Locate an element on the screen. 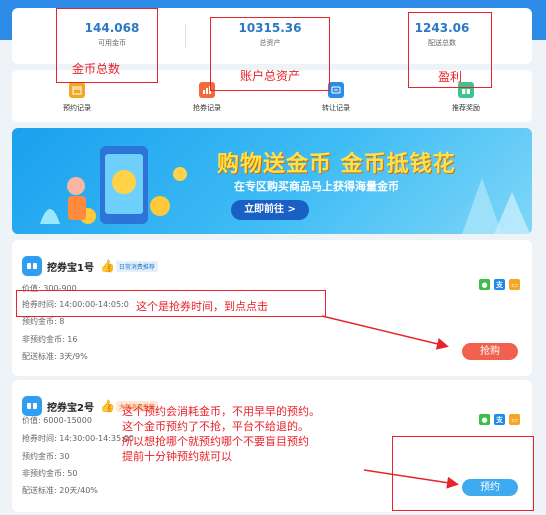 The width and height of the screenshot is (546, 515). arrow-to-reserve-button is located at coordinates (411, 479).